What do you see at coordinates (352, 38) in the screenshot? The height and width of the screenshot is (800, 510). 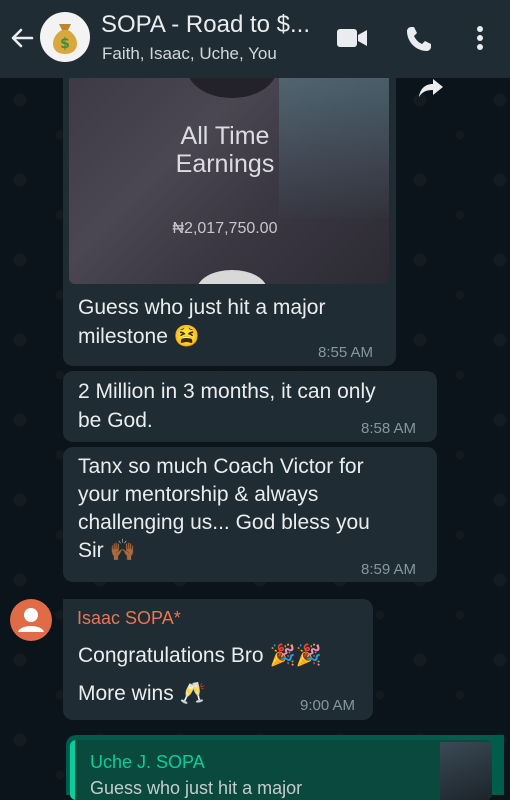 I see `video-call-icon` at bounding box center [352, 38].